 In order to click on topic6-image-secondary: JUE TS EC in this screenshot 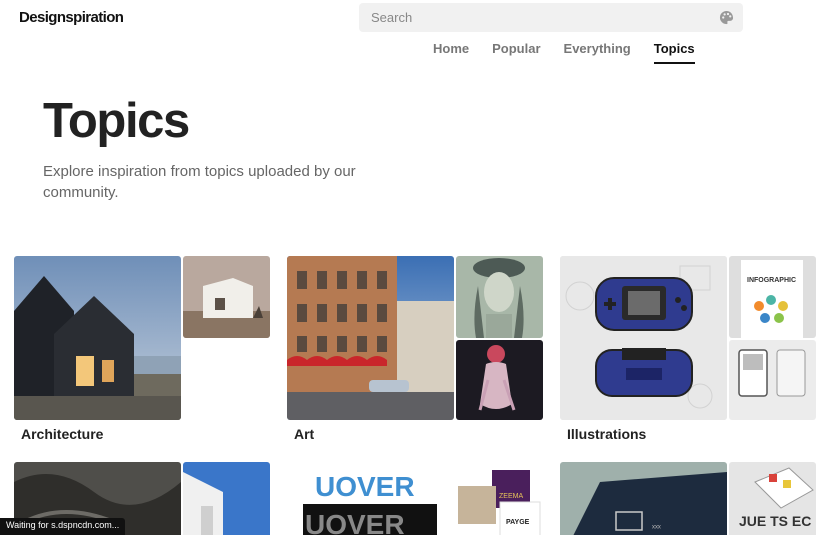, I will do `click(772, 498)`.